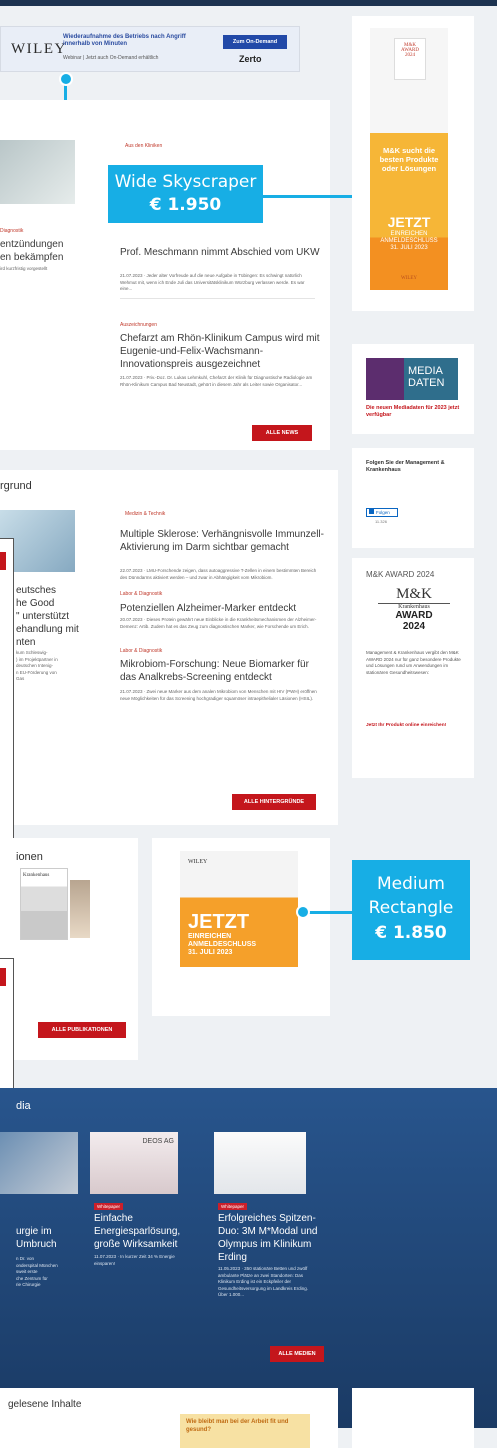 Image resolution: width=497 pixels, height=1448 pixels. Describe the element at coordinates (409, 241) in the screenshot. I see `skyscraper-cta-sub: EINREICHEN ANMELDESCHLUSS 31. JULI 2023` at that location.